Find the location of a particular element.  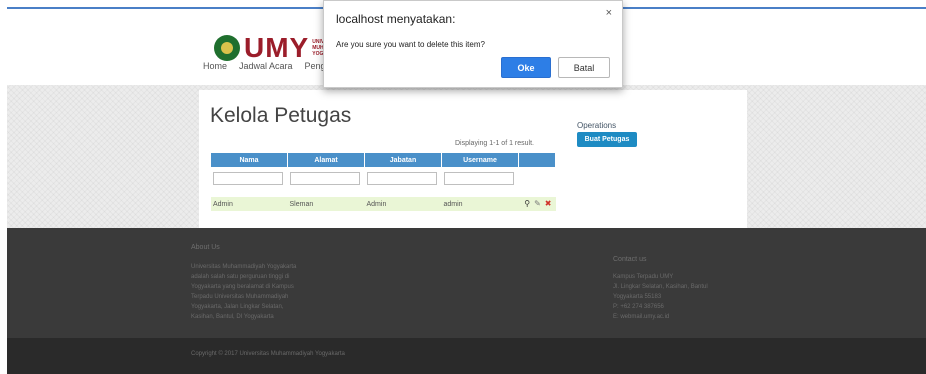

filter-nama-input is located at coordinates (248, 178).